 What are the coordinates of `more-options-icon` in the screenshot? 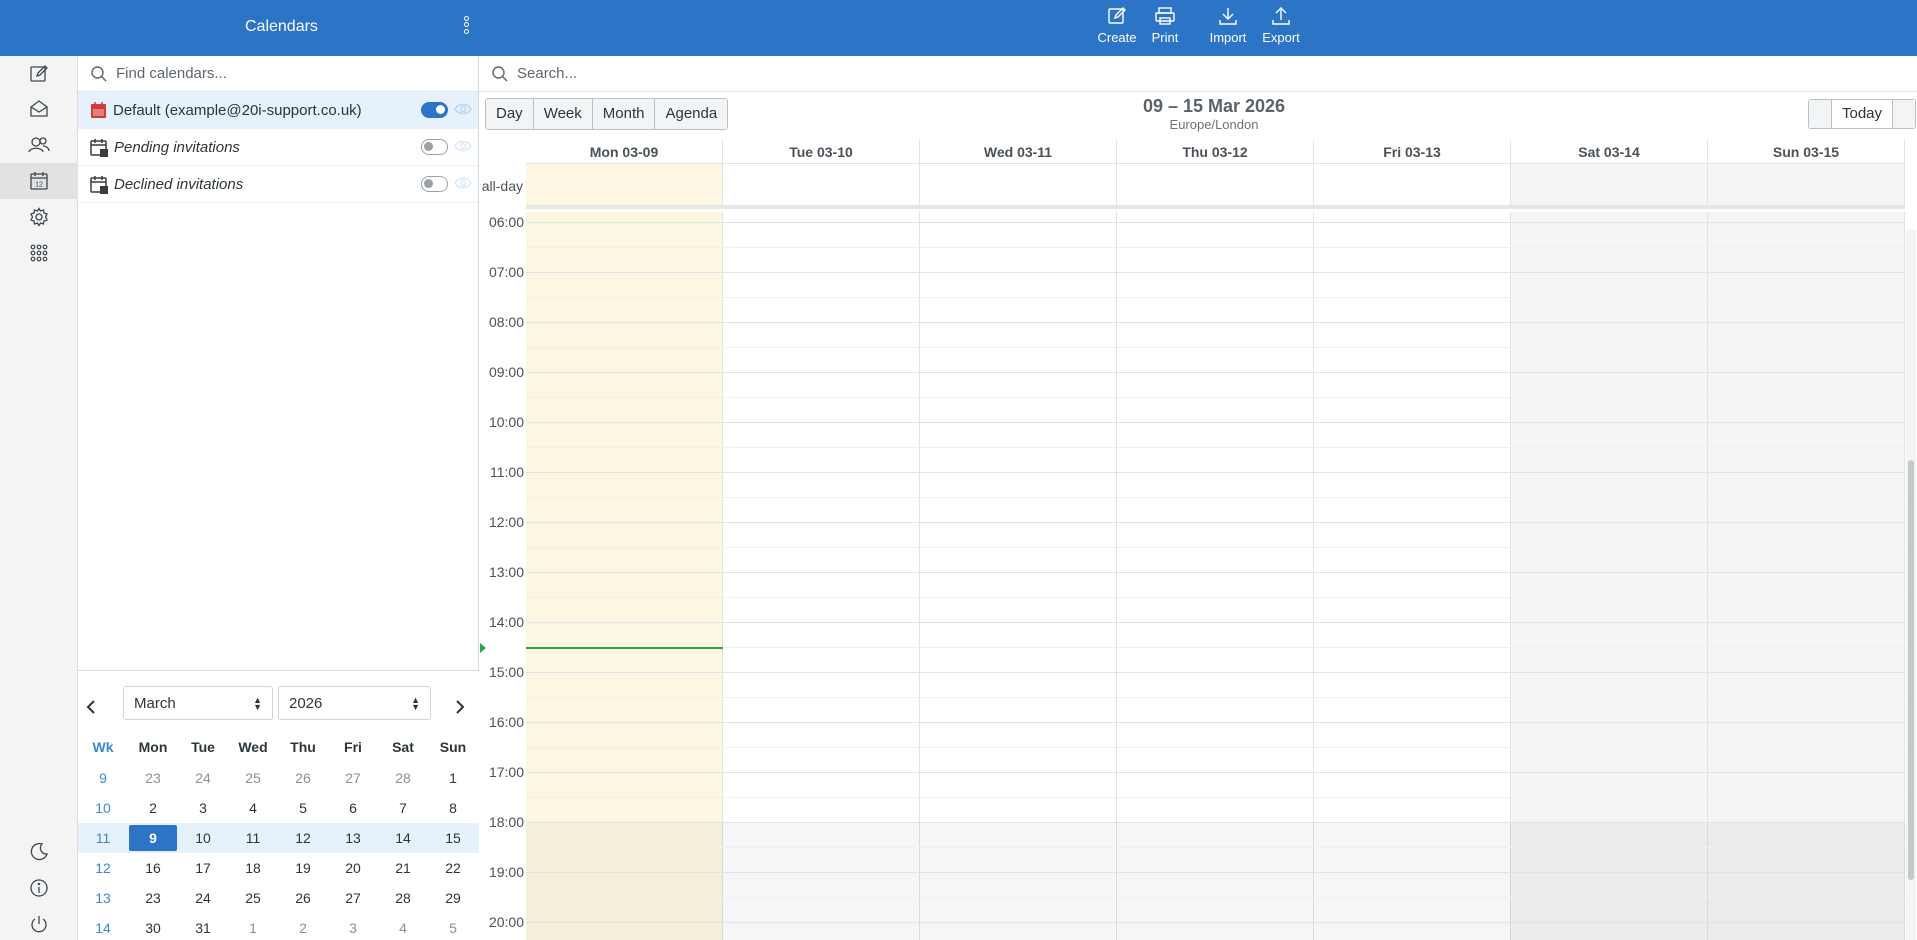 It's located at (466, 26).